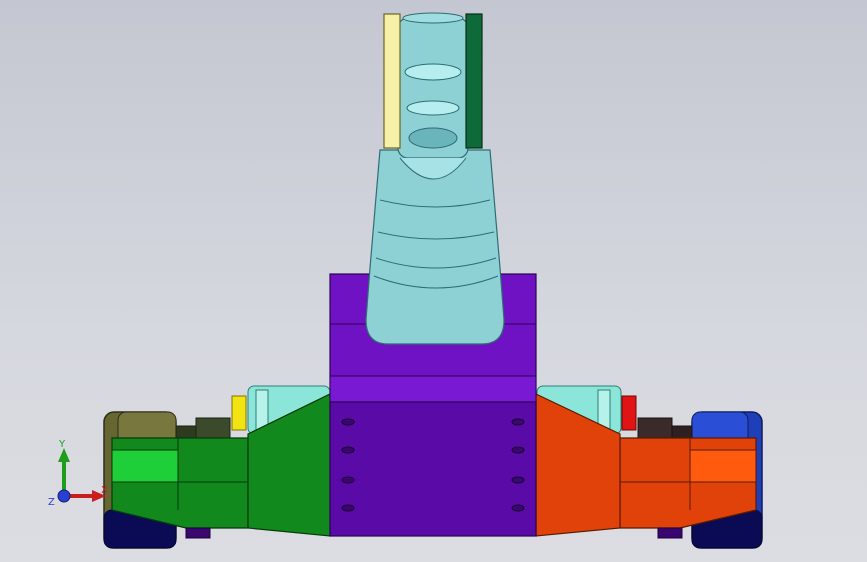 This screenshot has height=562, width=867. I want to click on left-gear, so click(203, 429).